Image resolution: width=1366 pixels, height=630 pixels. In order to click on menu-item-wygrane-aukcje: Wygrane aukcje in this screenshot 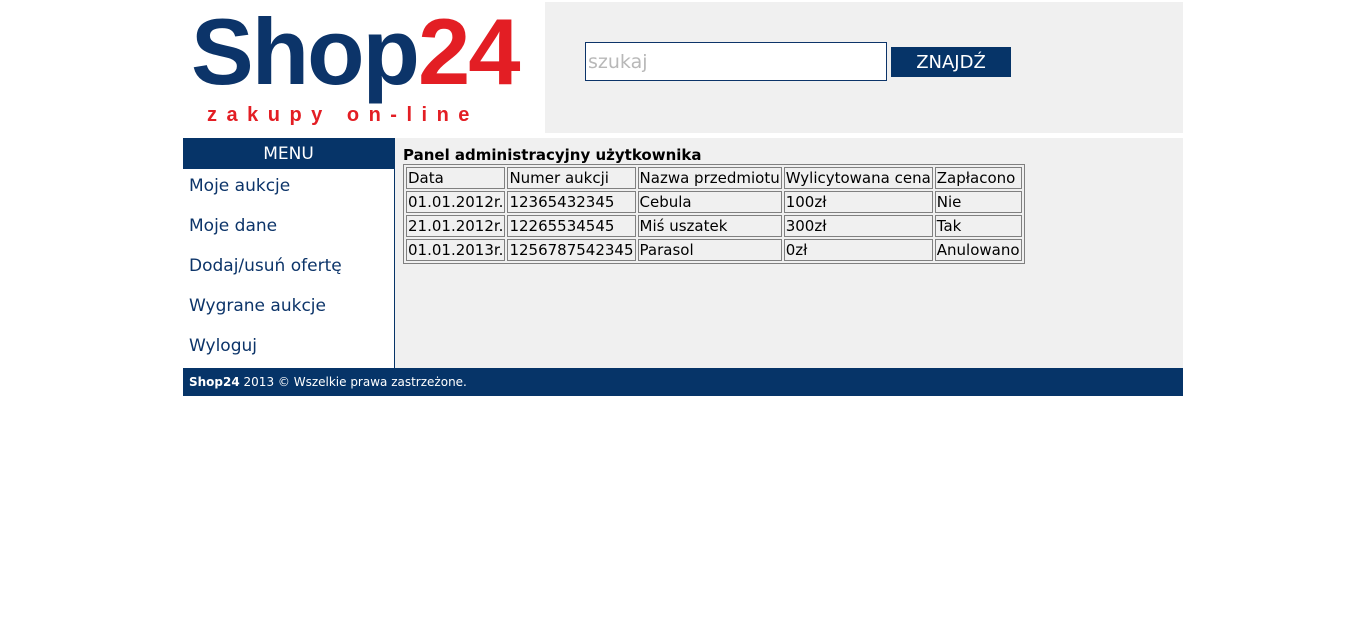, I will do `click(288, 309)`.